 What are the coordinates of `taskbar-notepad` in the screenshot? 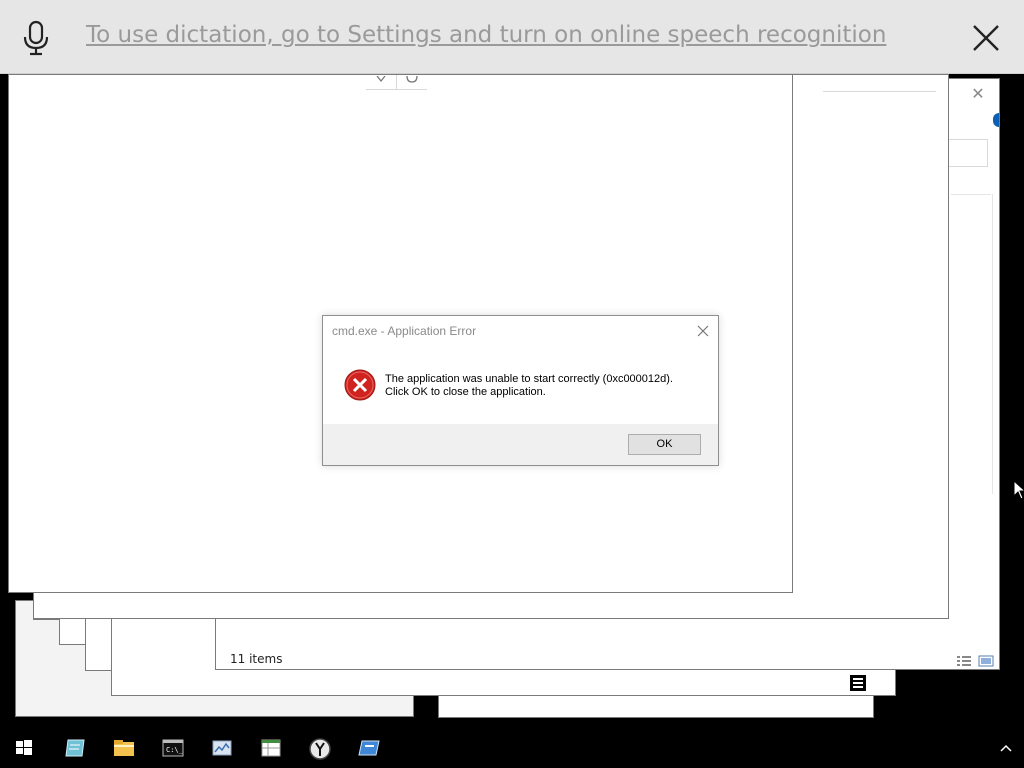 It's located at (74, 748).